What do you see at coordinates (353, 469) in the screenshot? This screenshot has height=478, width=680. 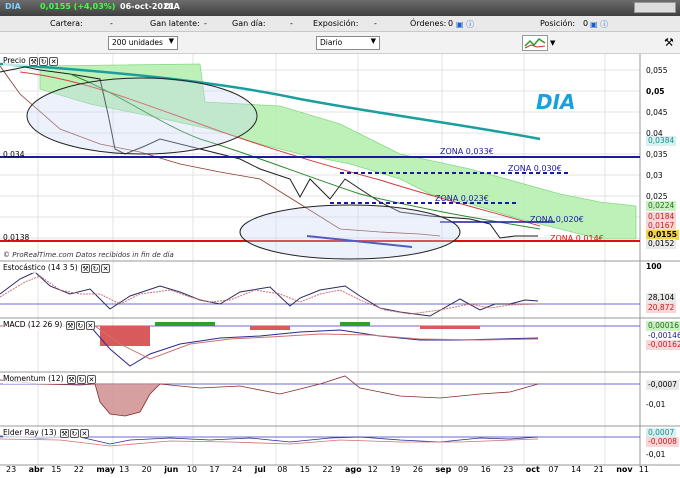 I see `x-tick-label: ago` at bounding box center [353, 469].